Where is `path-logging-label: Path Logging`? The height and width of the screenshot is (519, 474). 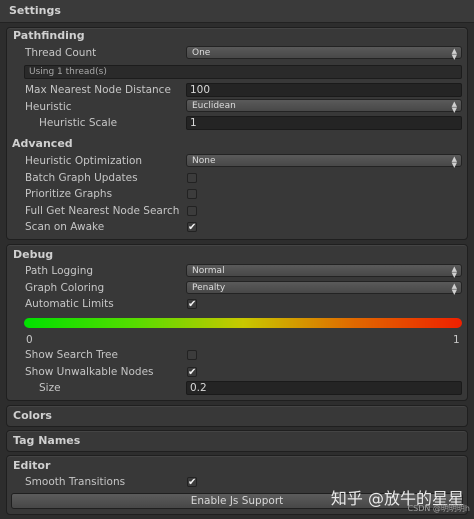 path-logging-label: Path Logging is located at coordinates (59, 271).